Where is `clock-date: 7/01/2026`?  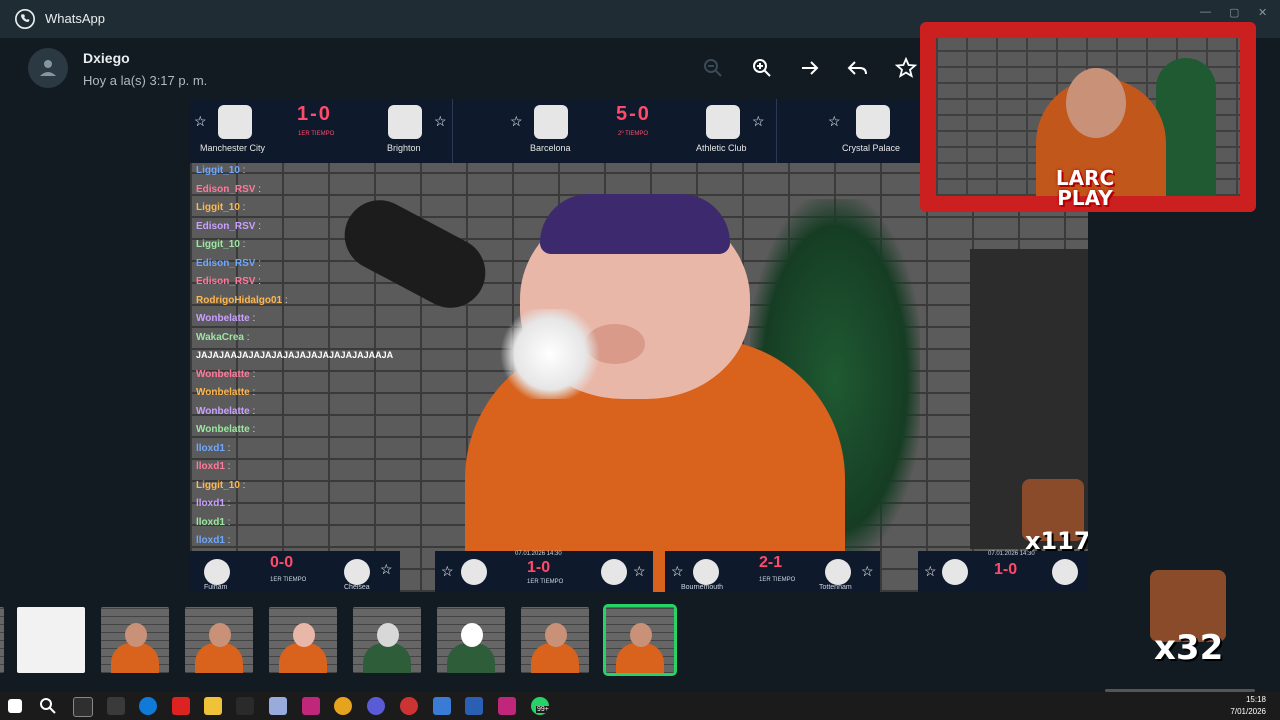 clock-date: 7/01/2026 is located at coordinates (1248, 711).